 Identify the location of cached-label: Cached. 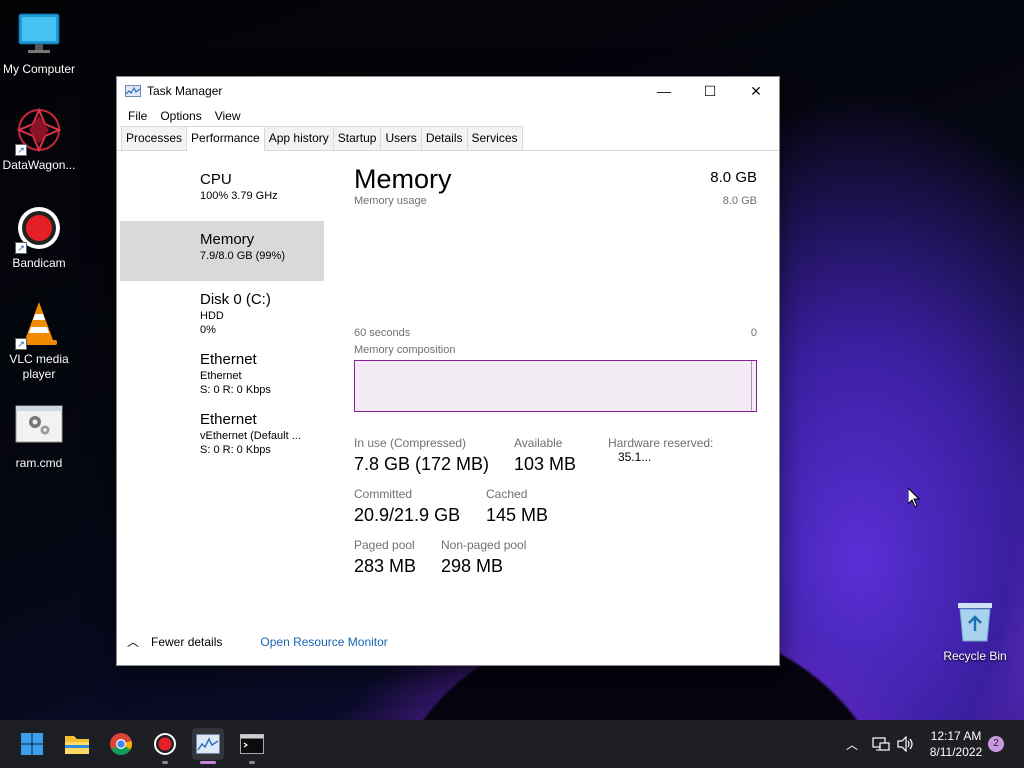
(507, 494).